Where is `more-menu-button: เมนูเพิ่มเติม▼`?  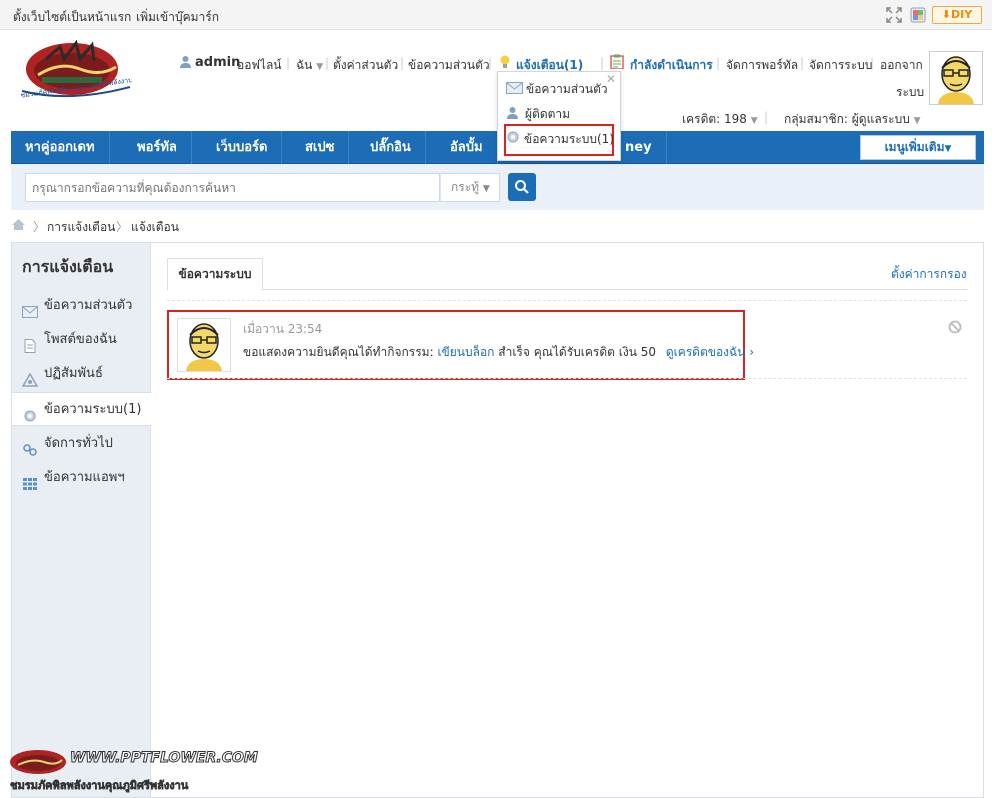 more-menu-button: เมนูเพิ่มเติม▼ is located at coordinates (918, 147).